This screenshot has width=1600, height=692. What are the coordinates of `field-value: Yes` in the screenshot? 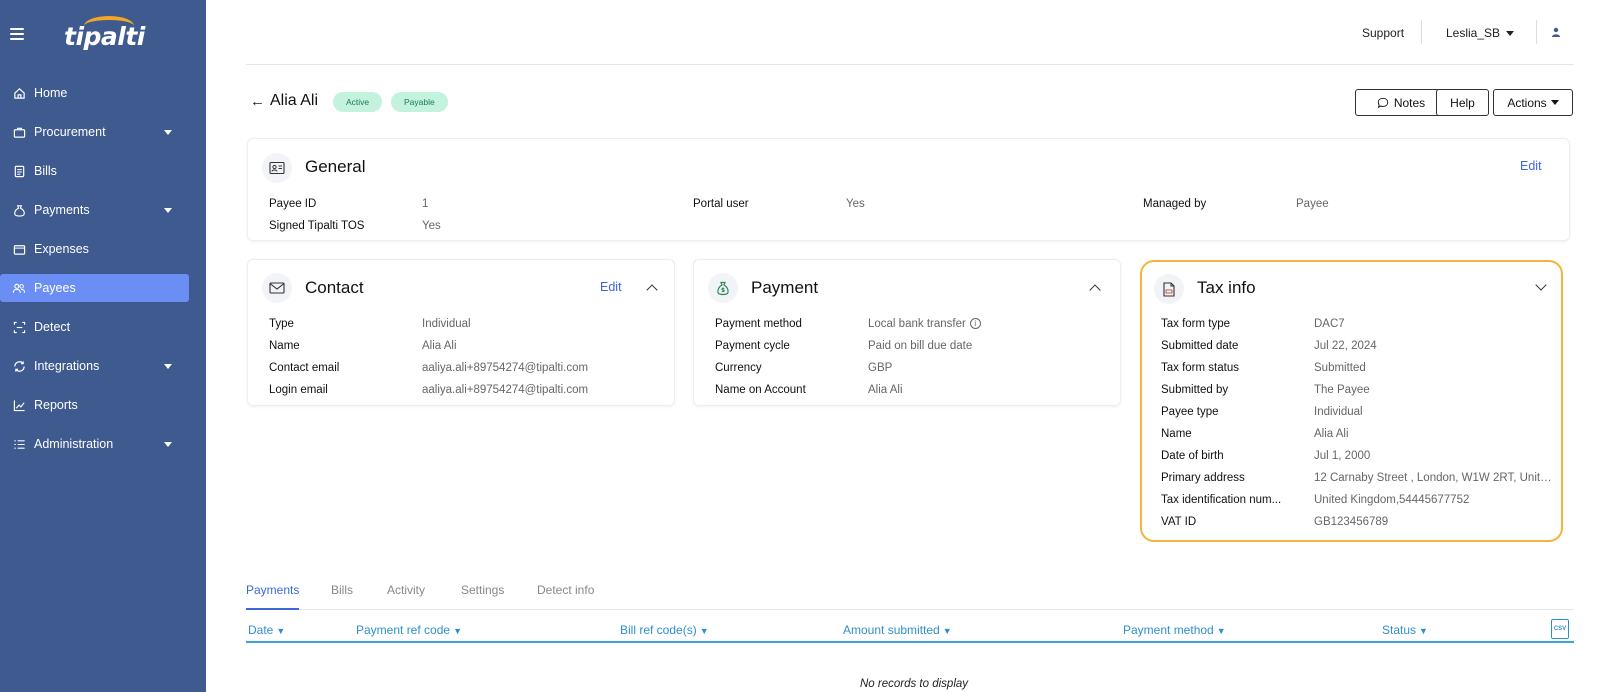 It's located at (855, 204).